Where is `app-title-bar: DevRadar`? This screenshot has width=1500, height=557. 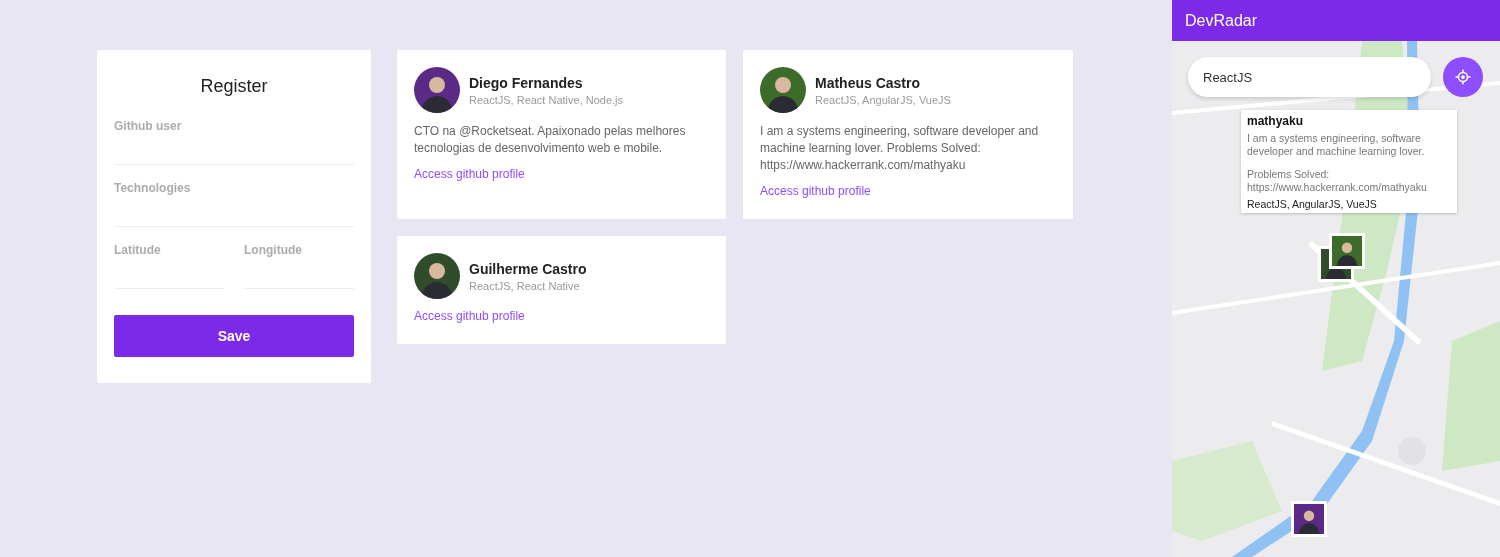
app-title-bar: DevRadar is located at coordinates (1336, 20).